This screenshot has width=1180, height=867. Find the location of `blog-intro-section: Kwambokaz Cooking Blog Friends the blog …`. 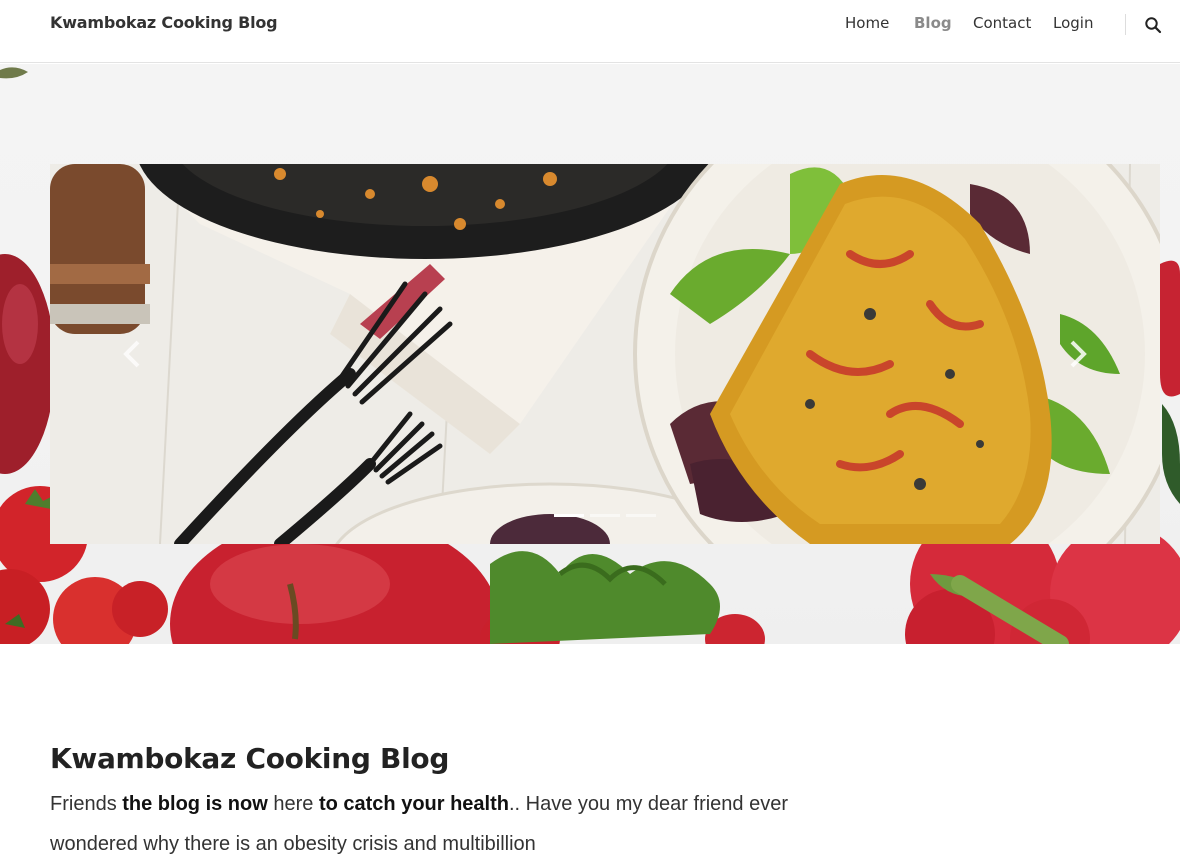

blog-intro-section: Kwambokaz Cooking Blog Friends the blog … is located at coordinates (430, 802).